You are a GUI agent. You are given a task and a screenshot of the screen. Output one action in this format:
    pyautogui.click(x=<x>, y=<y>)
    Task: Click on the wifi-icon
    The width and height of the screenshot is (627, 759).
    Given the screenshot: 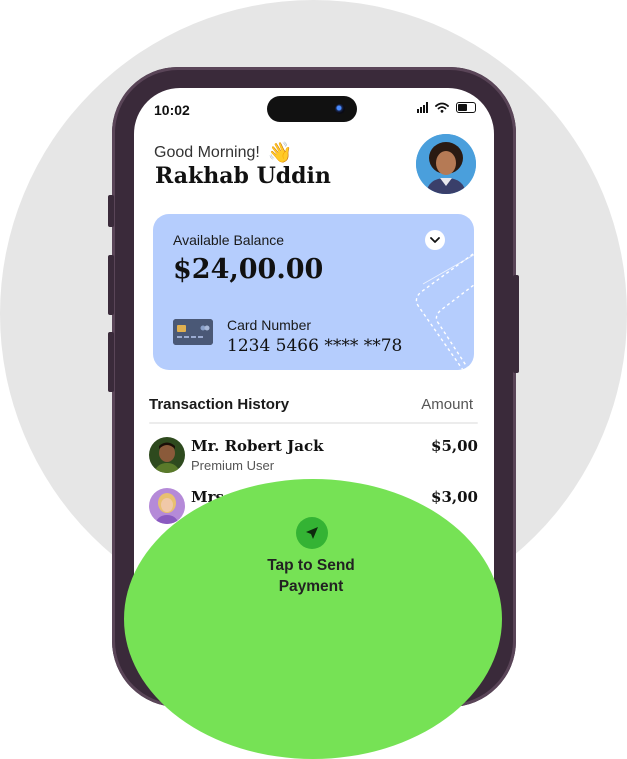 What is the action you would take?
    pyautogui.click(x=442, y=107)
    